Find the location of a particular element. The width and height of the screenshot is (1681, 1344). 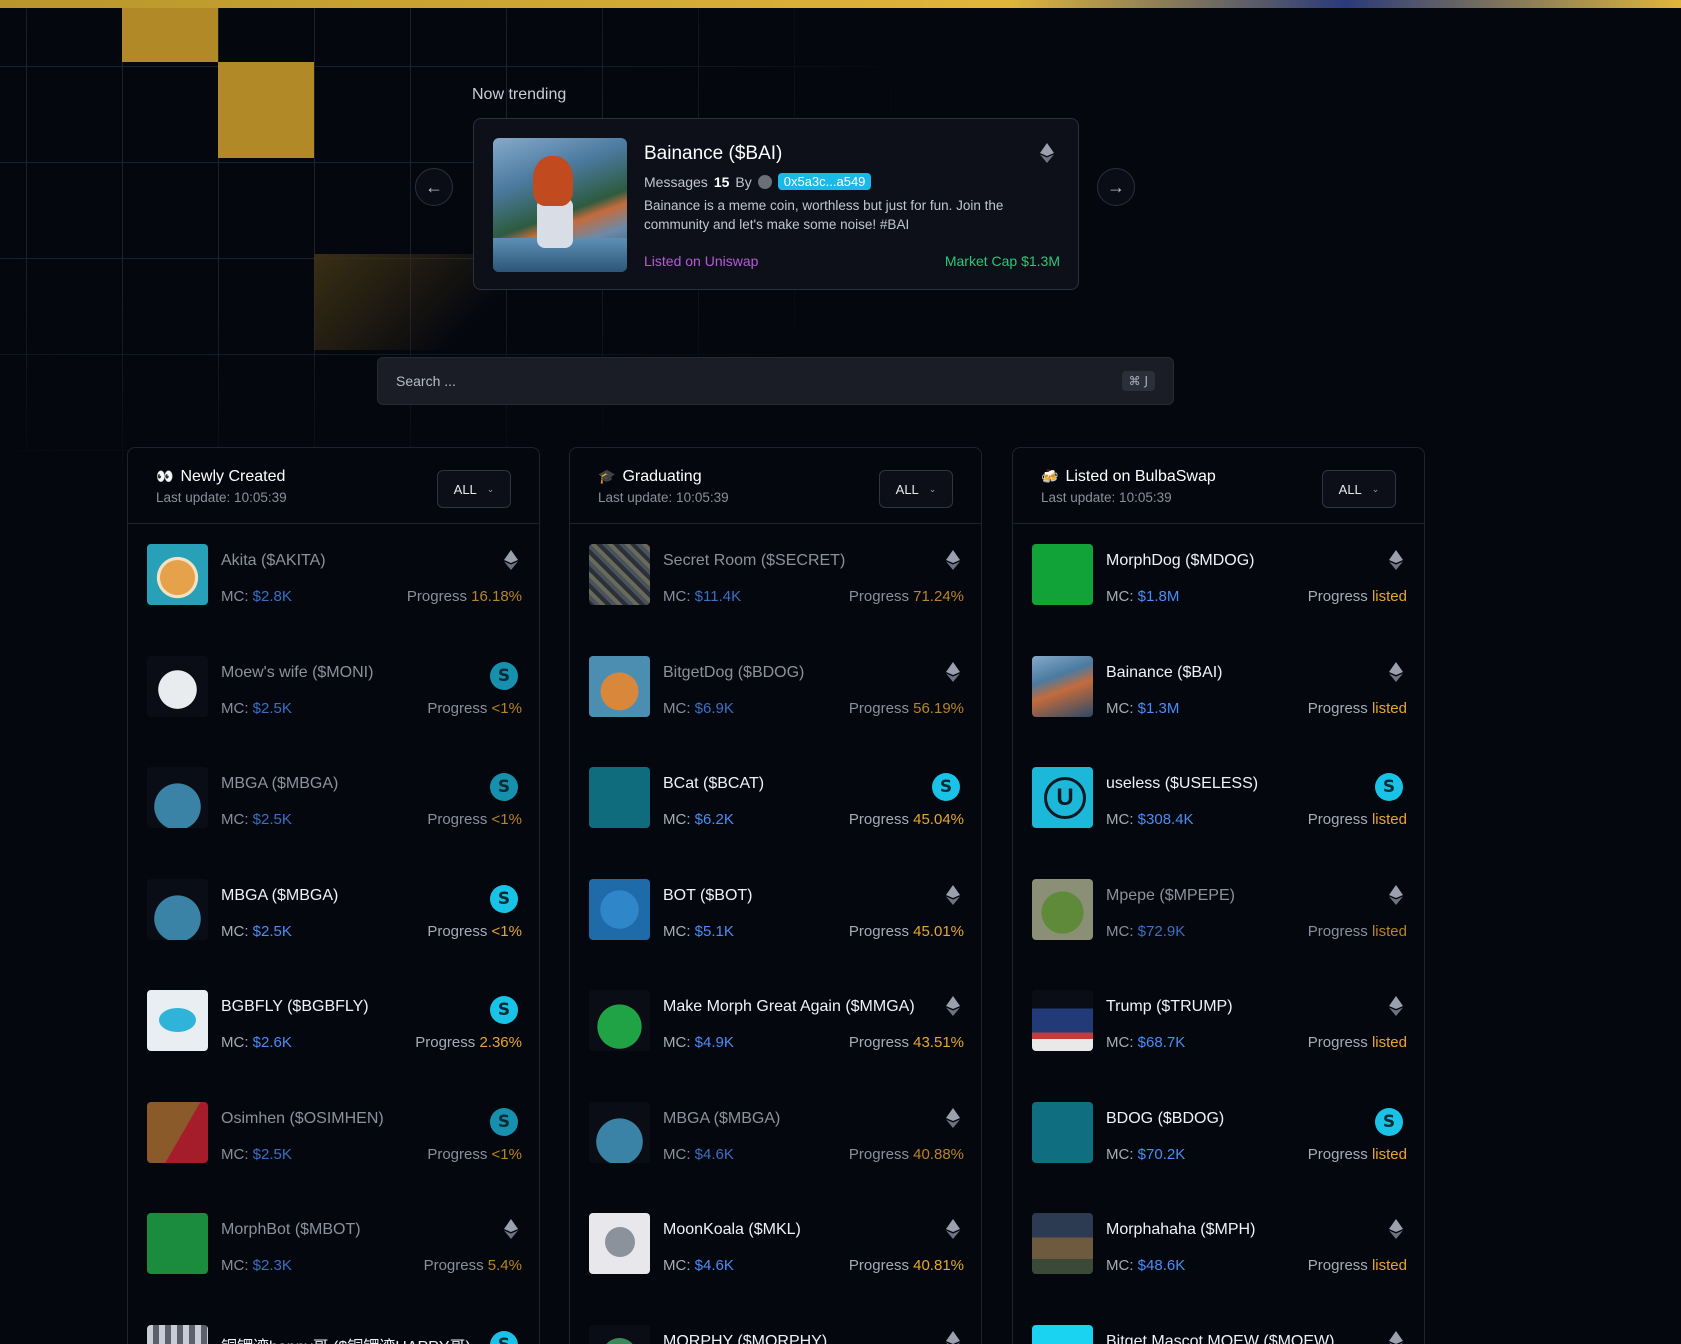

token-row: MorphBot ($MBOT) MC: $2.3K Progress 5.4% is located at coordinates (334, 1251).